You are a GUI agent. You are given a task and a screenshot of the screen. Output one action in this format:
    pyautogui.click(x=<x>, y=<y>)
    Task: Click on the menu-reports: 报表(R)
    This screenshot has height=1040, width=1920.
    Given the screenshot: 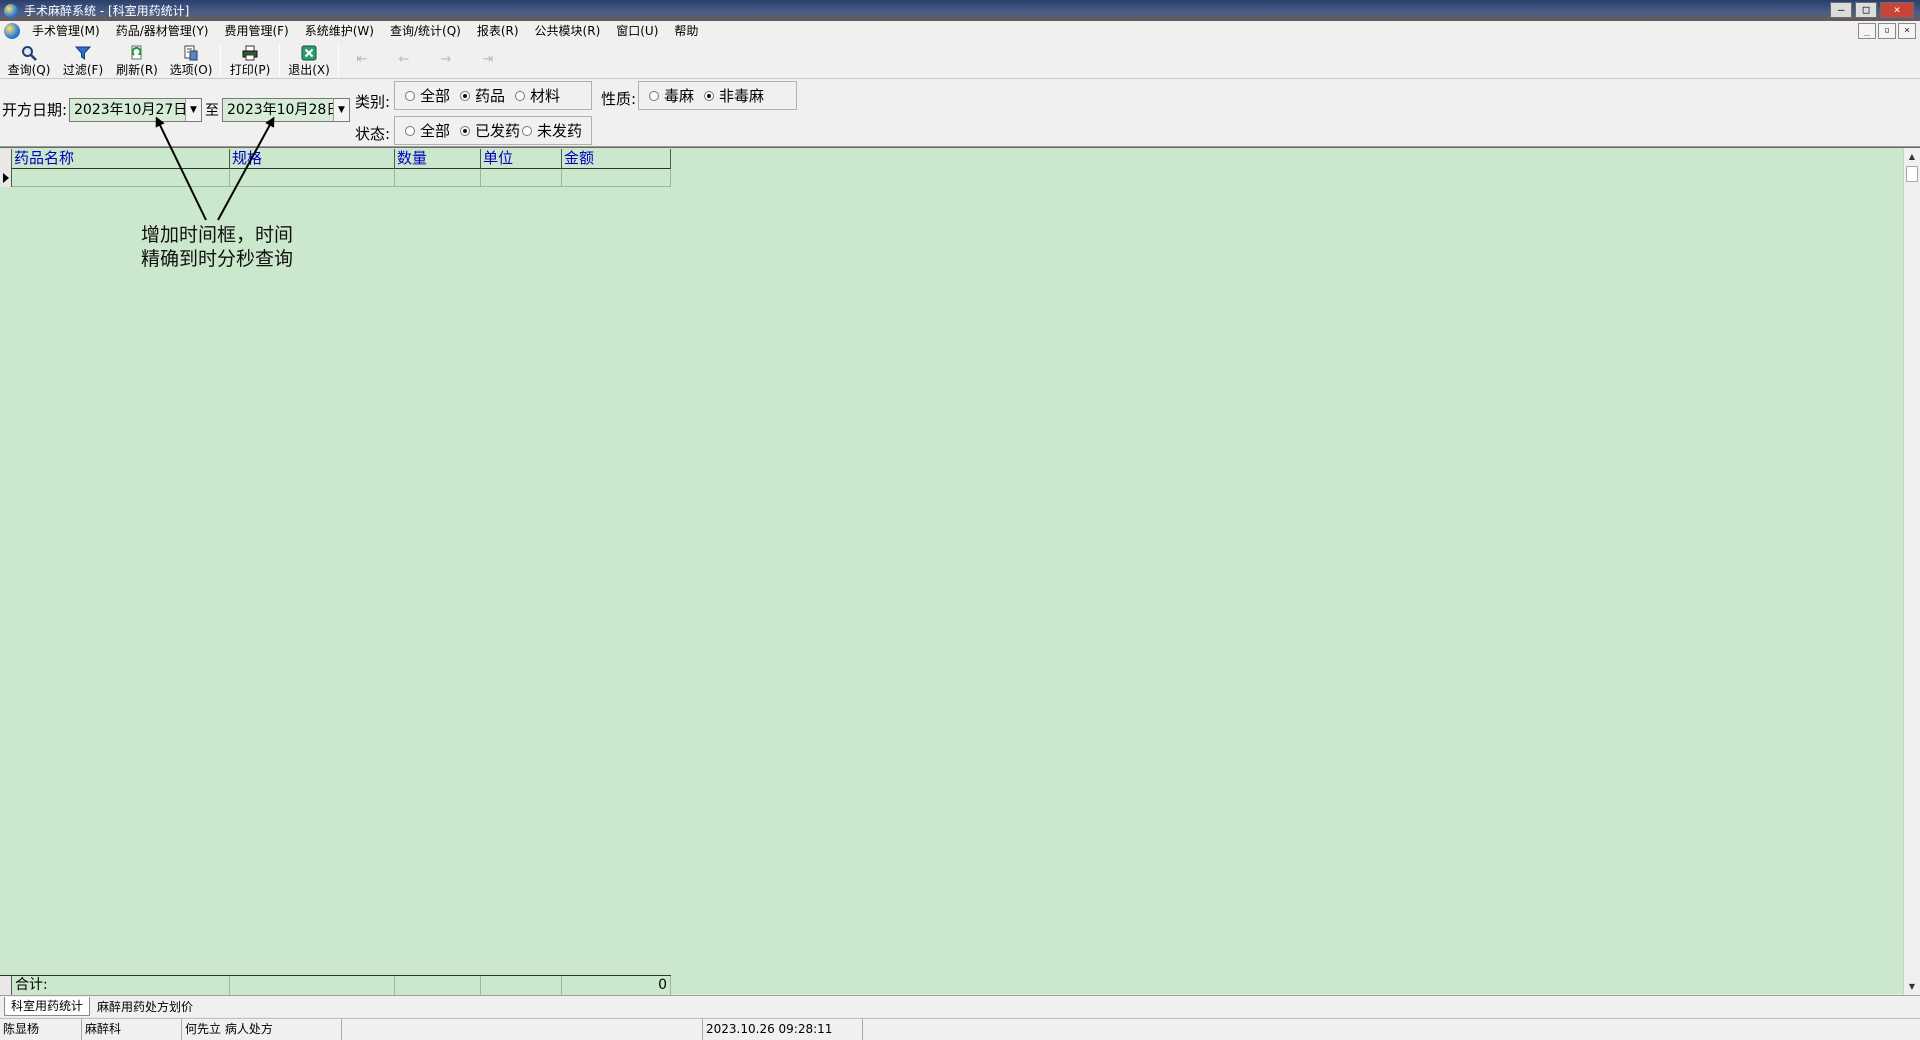 What is the action you would take?
    pyautogui.click(x=498, y=31)
    